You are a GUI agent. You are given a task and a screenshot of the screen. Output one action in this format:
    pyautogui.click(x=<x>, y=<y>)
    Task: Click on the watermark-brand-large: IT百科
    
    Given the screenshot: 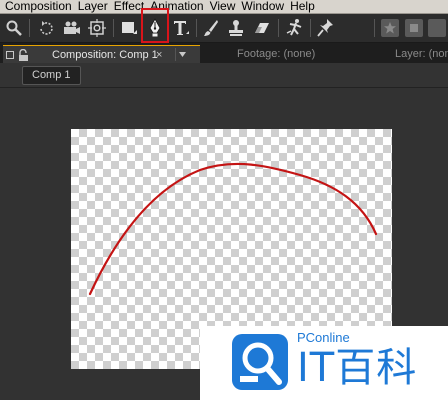 What is the action you would take?
    pyautogui.click(x=357, y=368)
    